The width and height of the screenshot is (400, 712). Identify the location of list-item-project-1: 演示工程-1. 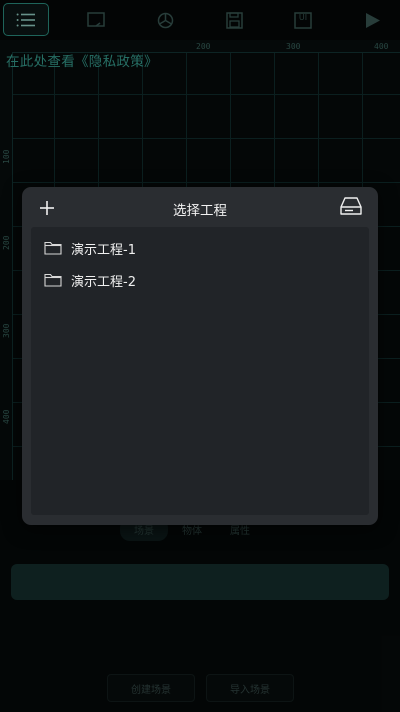
(200, 248).